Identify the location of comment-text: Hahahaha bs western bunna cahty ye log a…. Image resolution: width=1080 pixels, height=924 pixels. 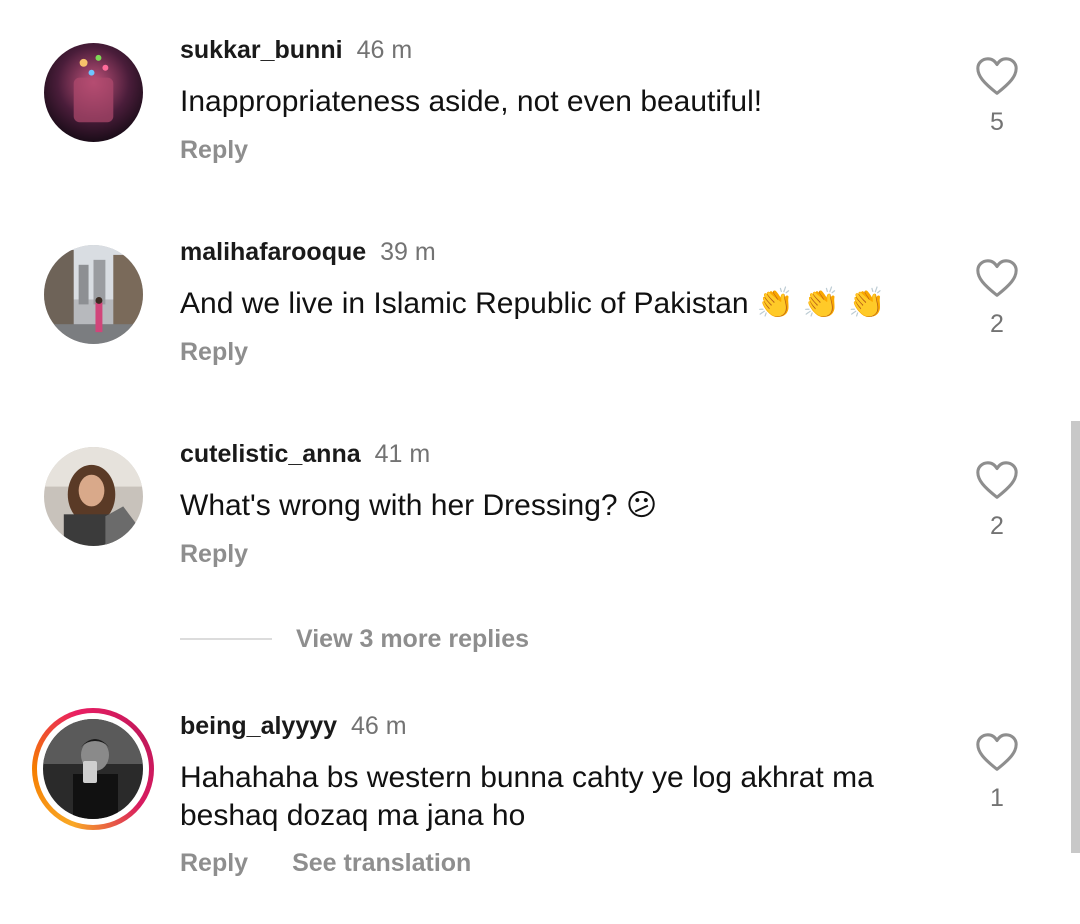
(527, 796).